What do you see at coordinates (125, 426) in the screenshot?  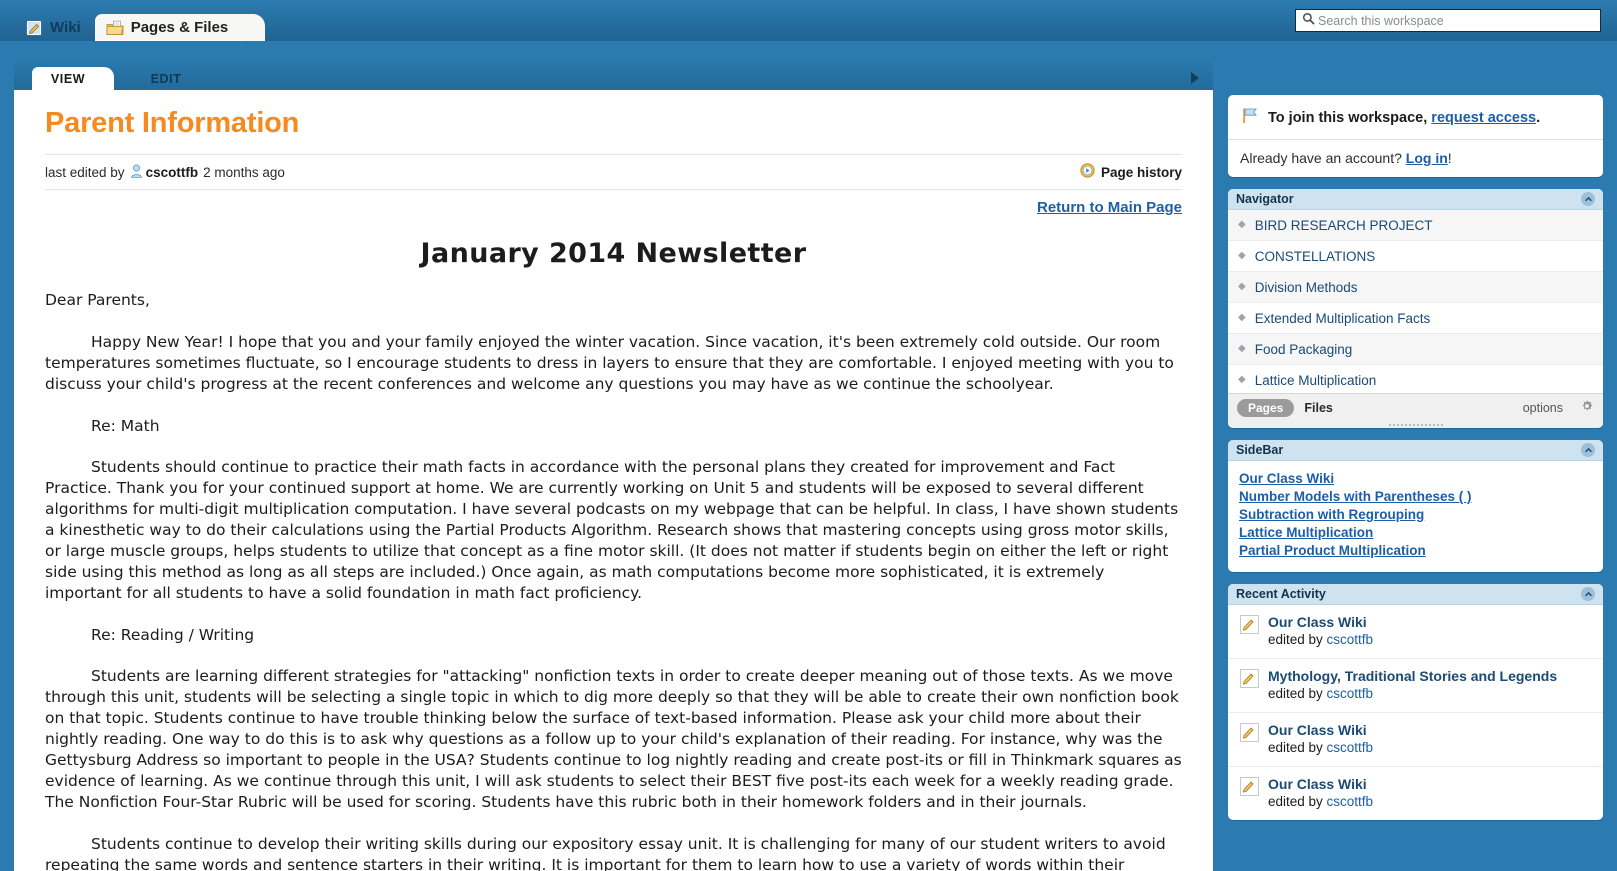 I see `newsletter-subheading: Re: Math` at bounding box center [125, 426].